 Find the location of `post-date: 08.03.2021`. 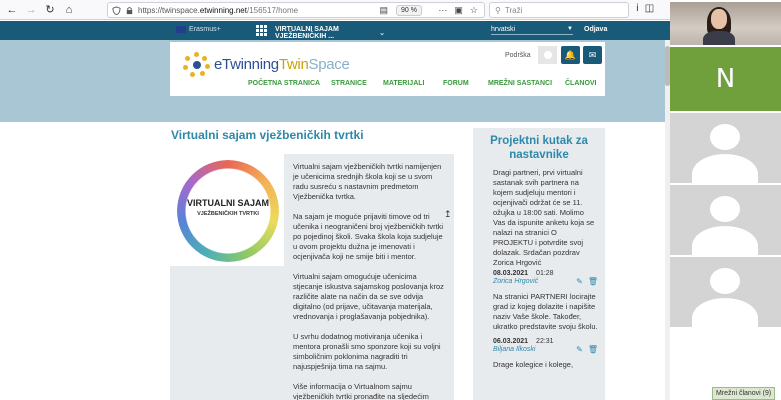

post-date: 08.03.2021 is located at coordinates (511, 273).